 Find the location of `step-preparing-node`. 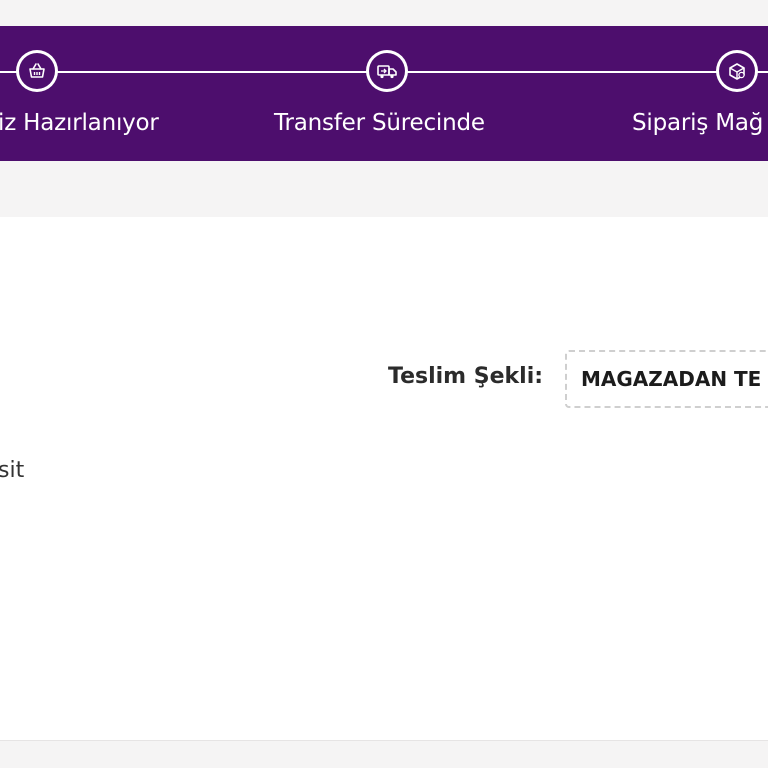

step-preparing-node is located at coordinates (37, 71).